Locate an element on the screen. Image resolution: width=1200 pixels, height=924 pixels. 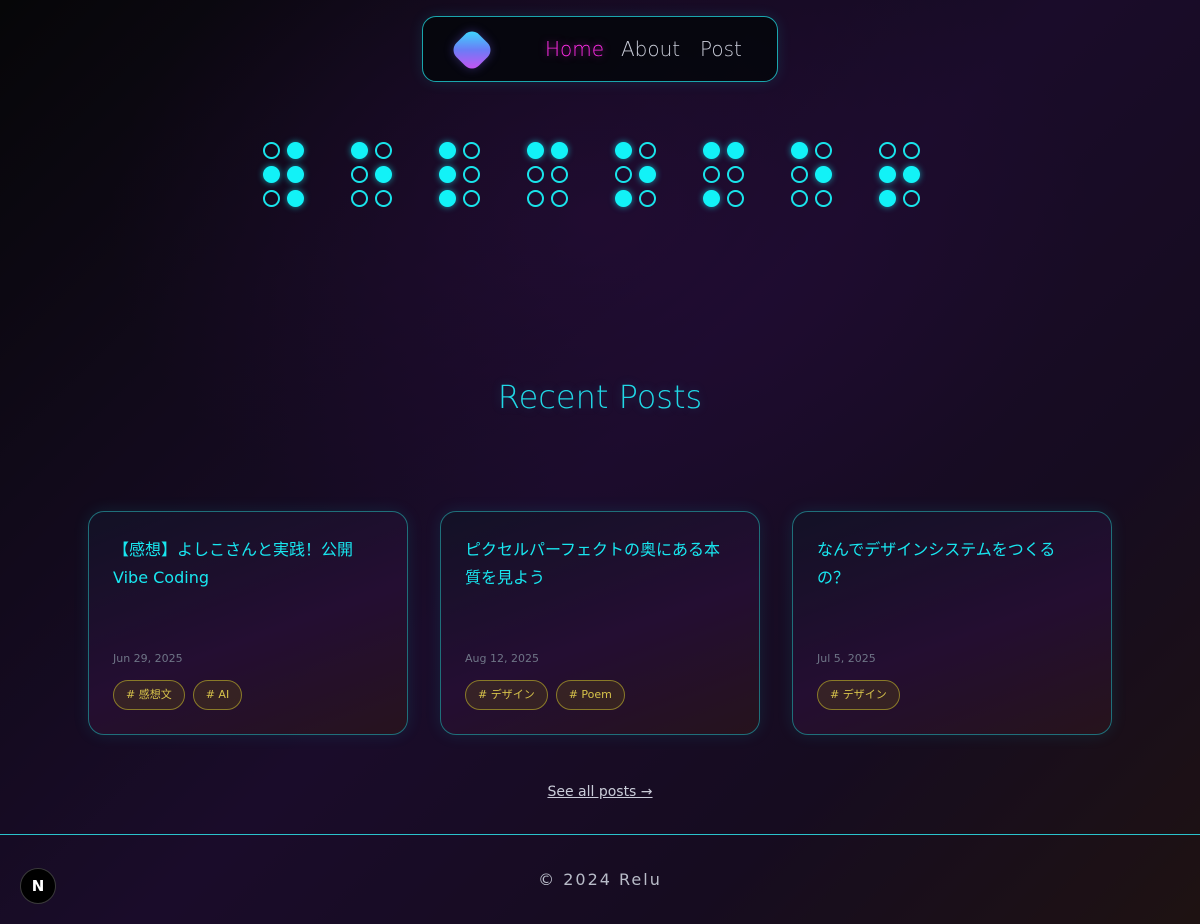
nav-link-post: Post is located at coordinates (721, 49).